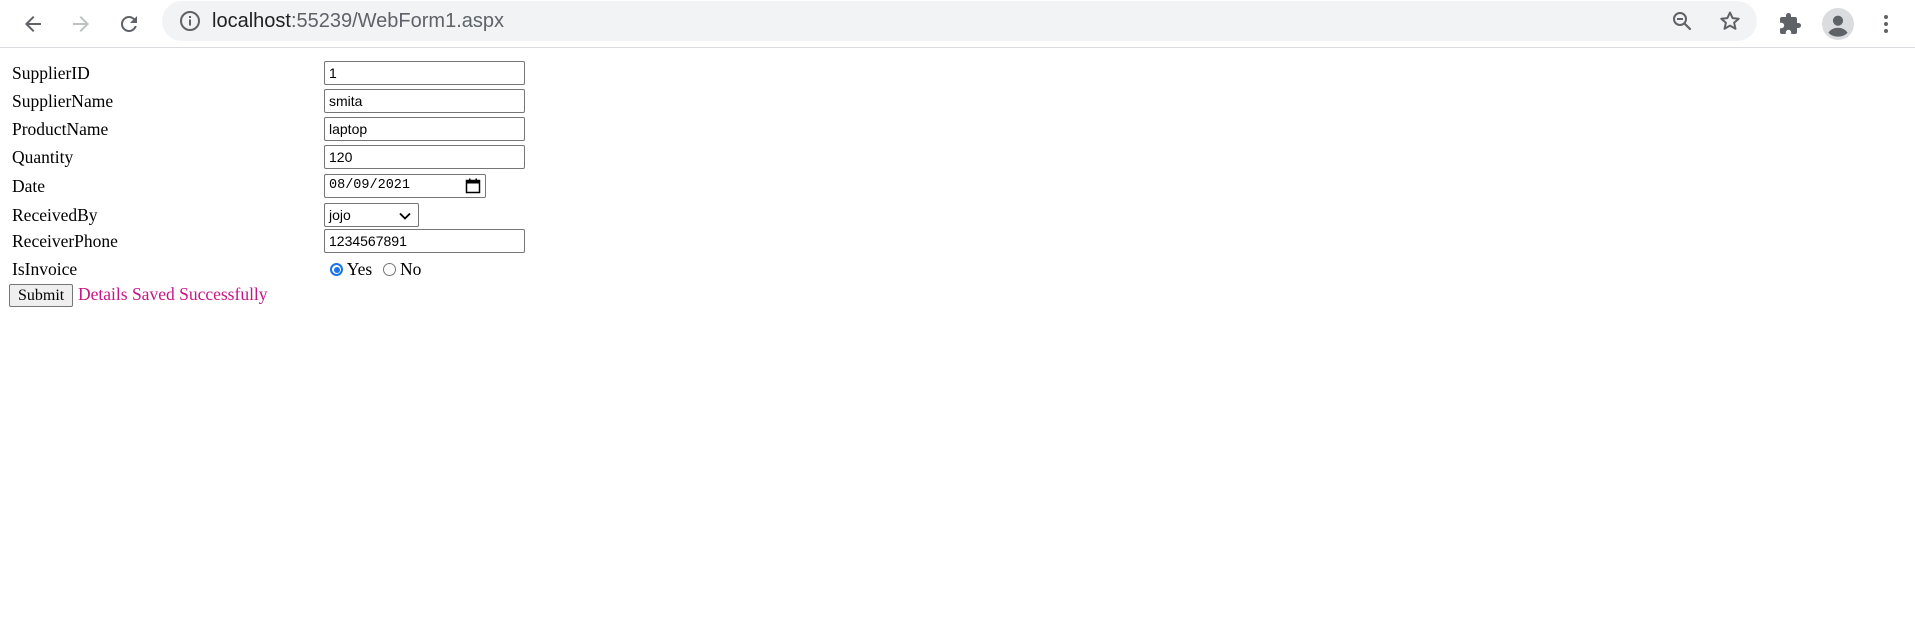 Image resolution: width=1915 pixels, height=617 pixels. I want to click on received-by-select: jojo, so click(371, 215).